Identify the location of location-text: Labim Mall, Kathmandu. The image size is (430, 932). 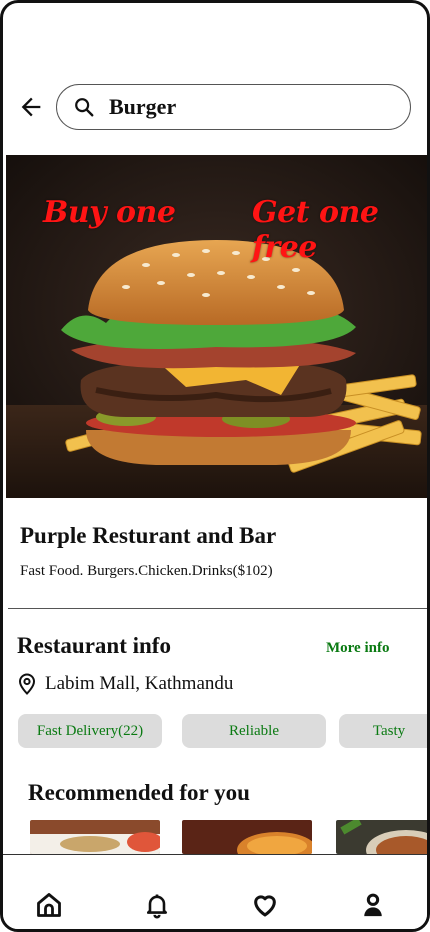
(139, 683).